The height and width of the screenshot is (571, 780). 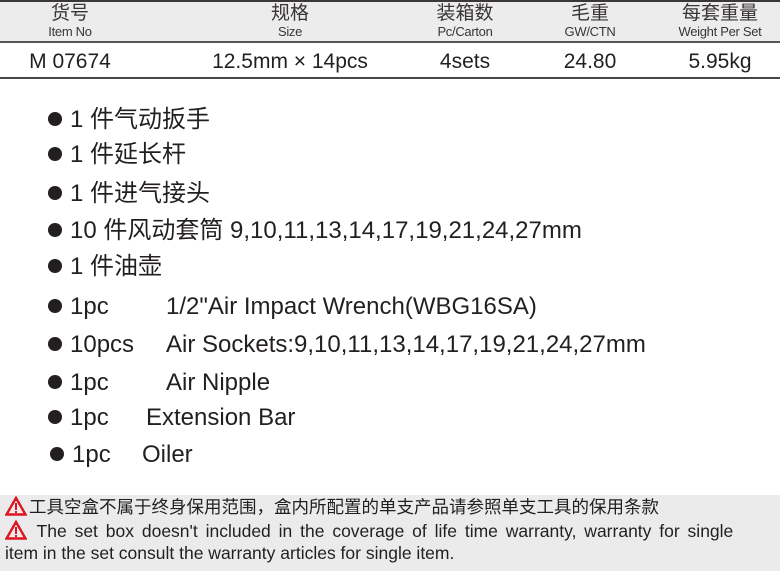 What do you see at coordinates (70, 61) in the screenshot?
I see `cell-item-no: M 07674` at bounding box center [70, 61].